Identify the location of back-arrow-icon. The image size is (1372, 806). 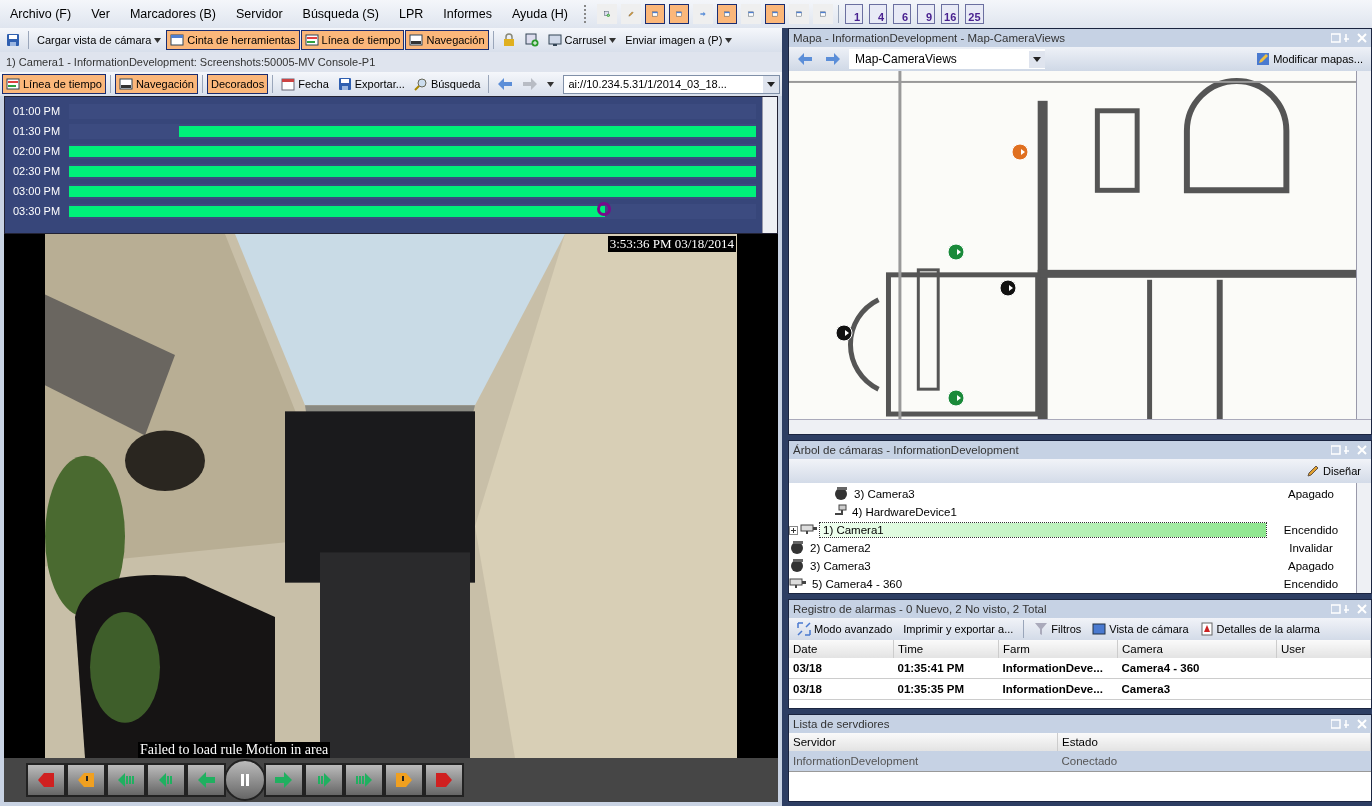
(206, 780).